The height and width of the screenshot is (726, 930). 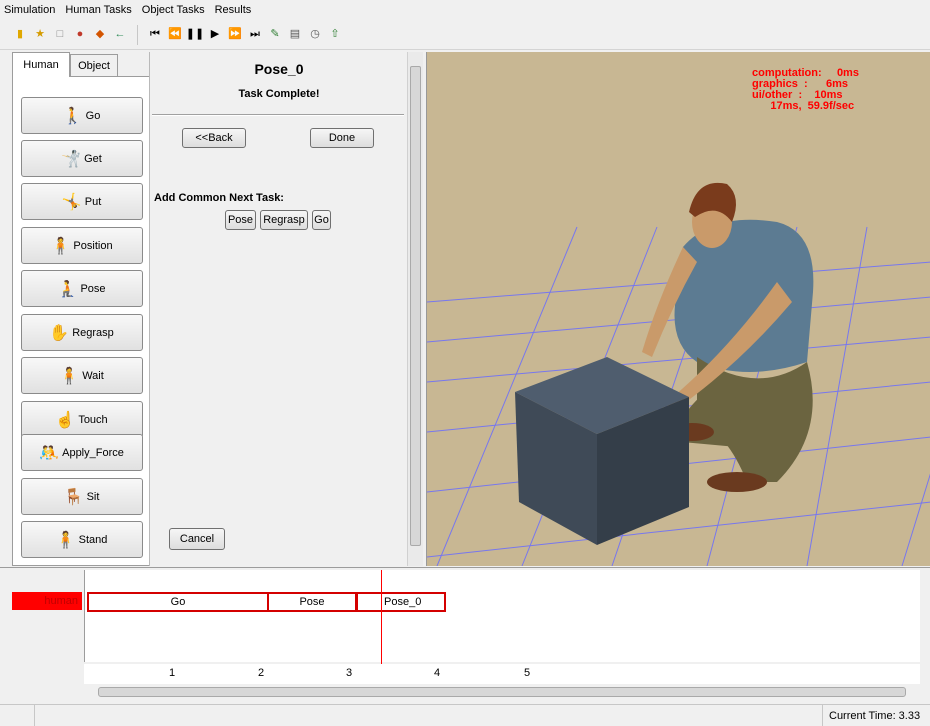 I want to click on wait-icon: 🧍, so click(x=69, y=376).